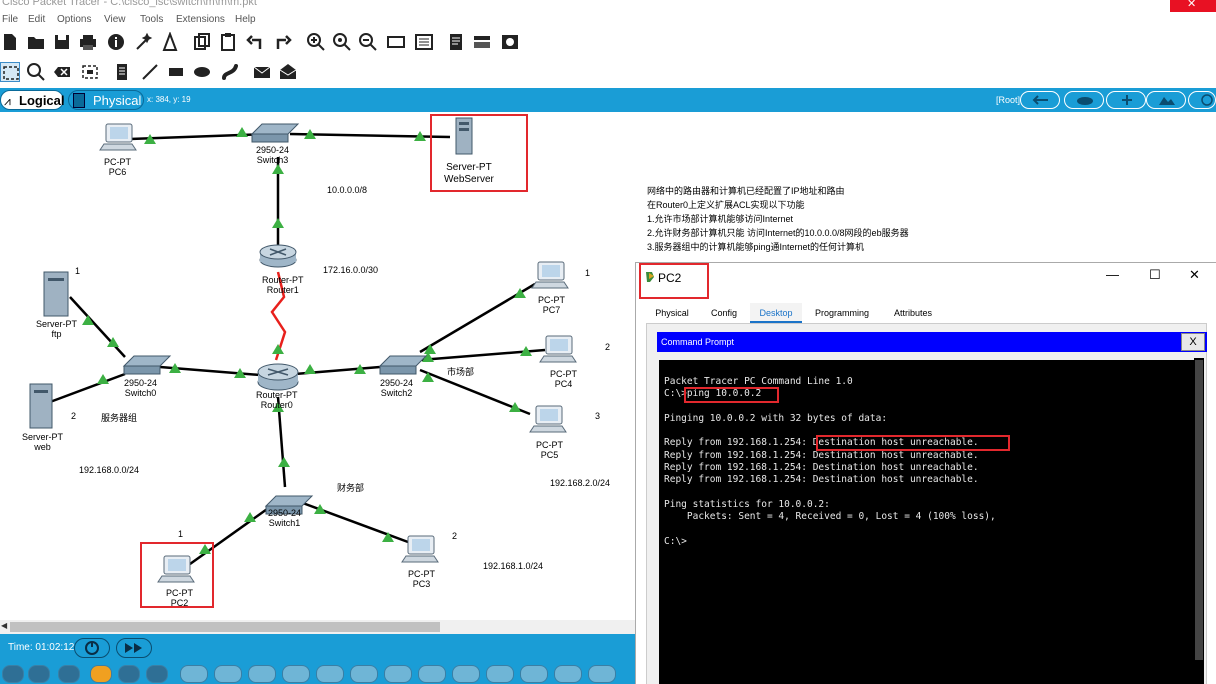 Image resolution: width=1216 pixels, height=684 pixels. I want to click on network-label: 192.168.1.0/24, so click(513, 566).